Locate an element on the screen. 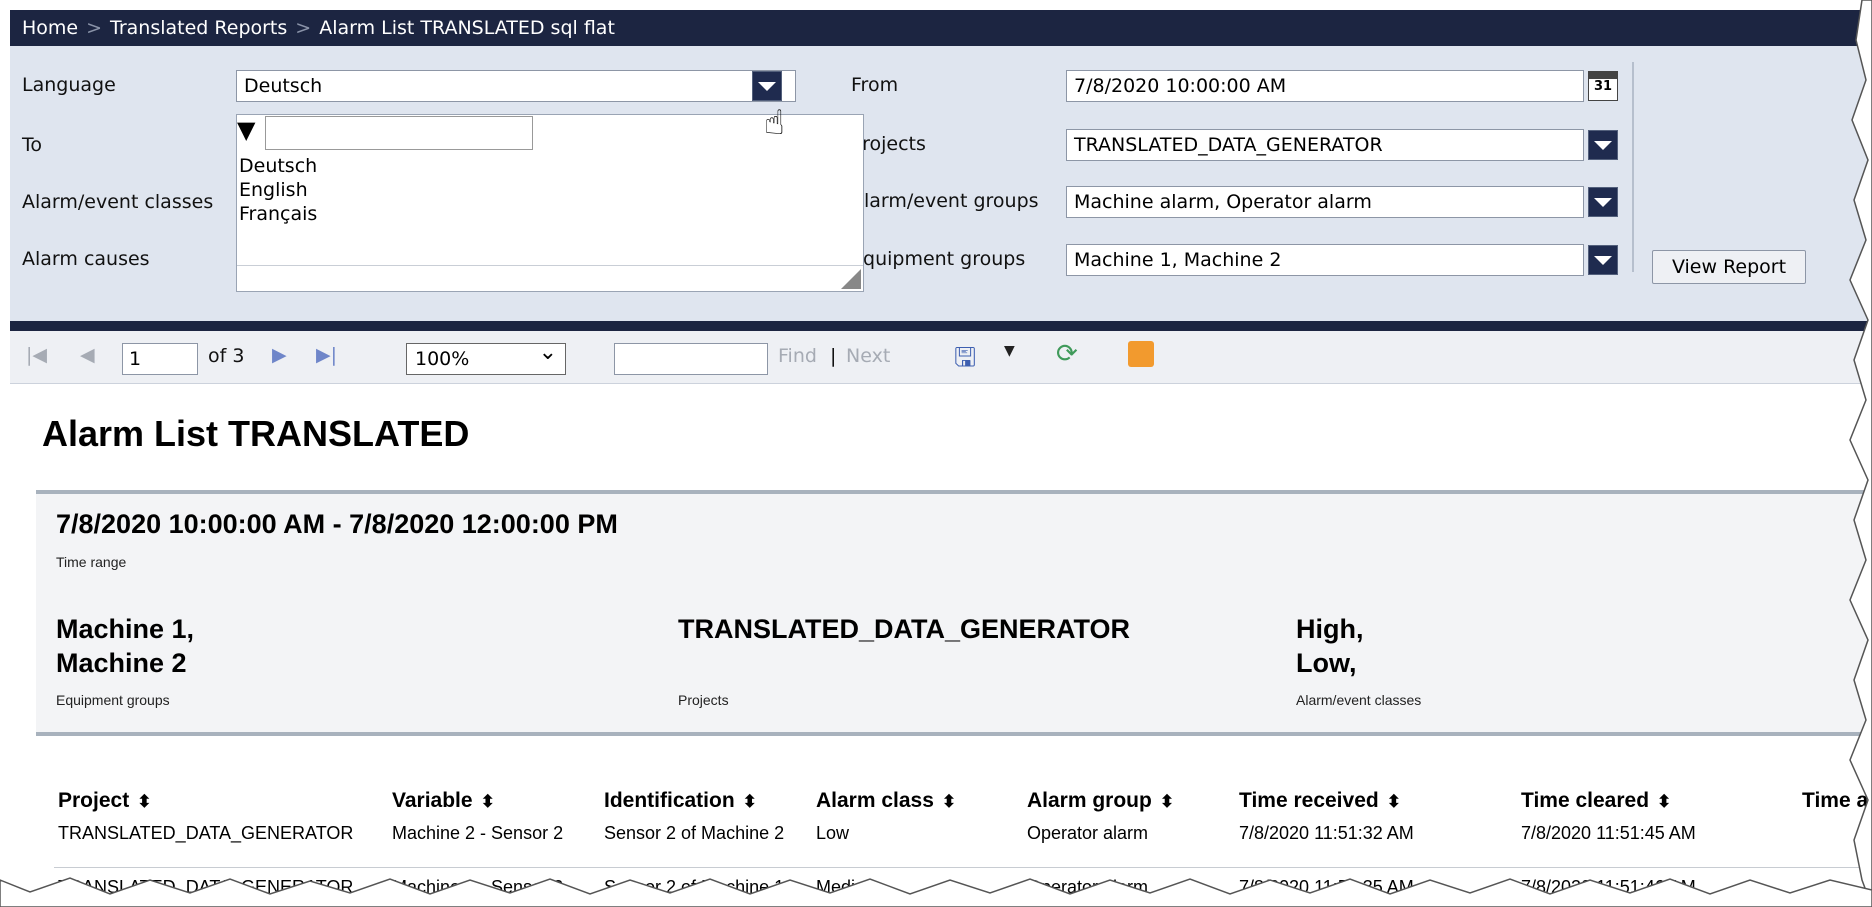  first-page-icon: |◀ is located at coordinates (36, 355).